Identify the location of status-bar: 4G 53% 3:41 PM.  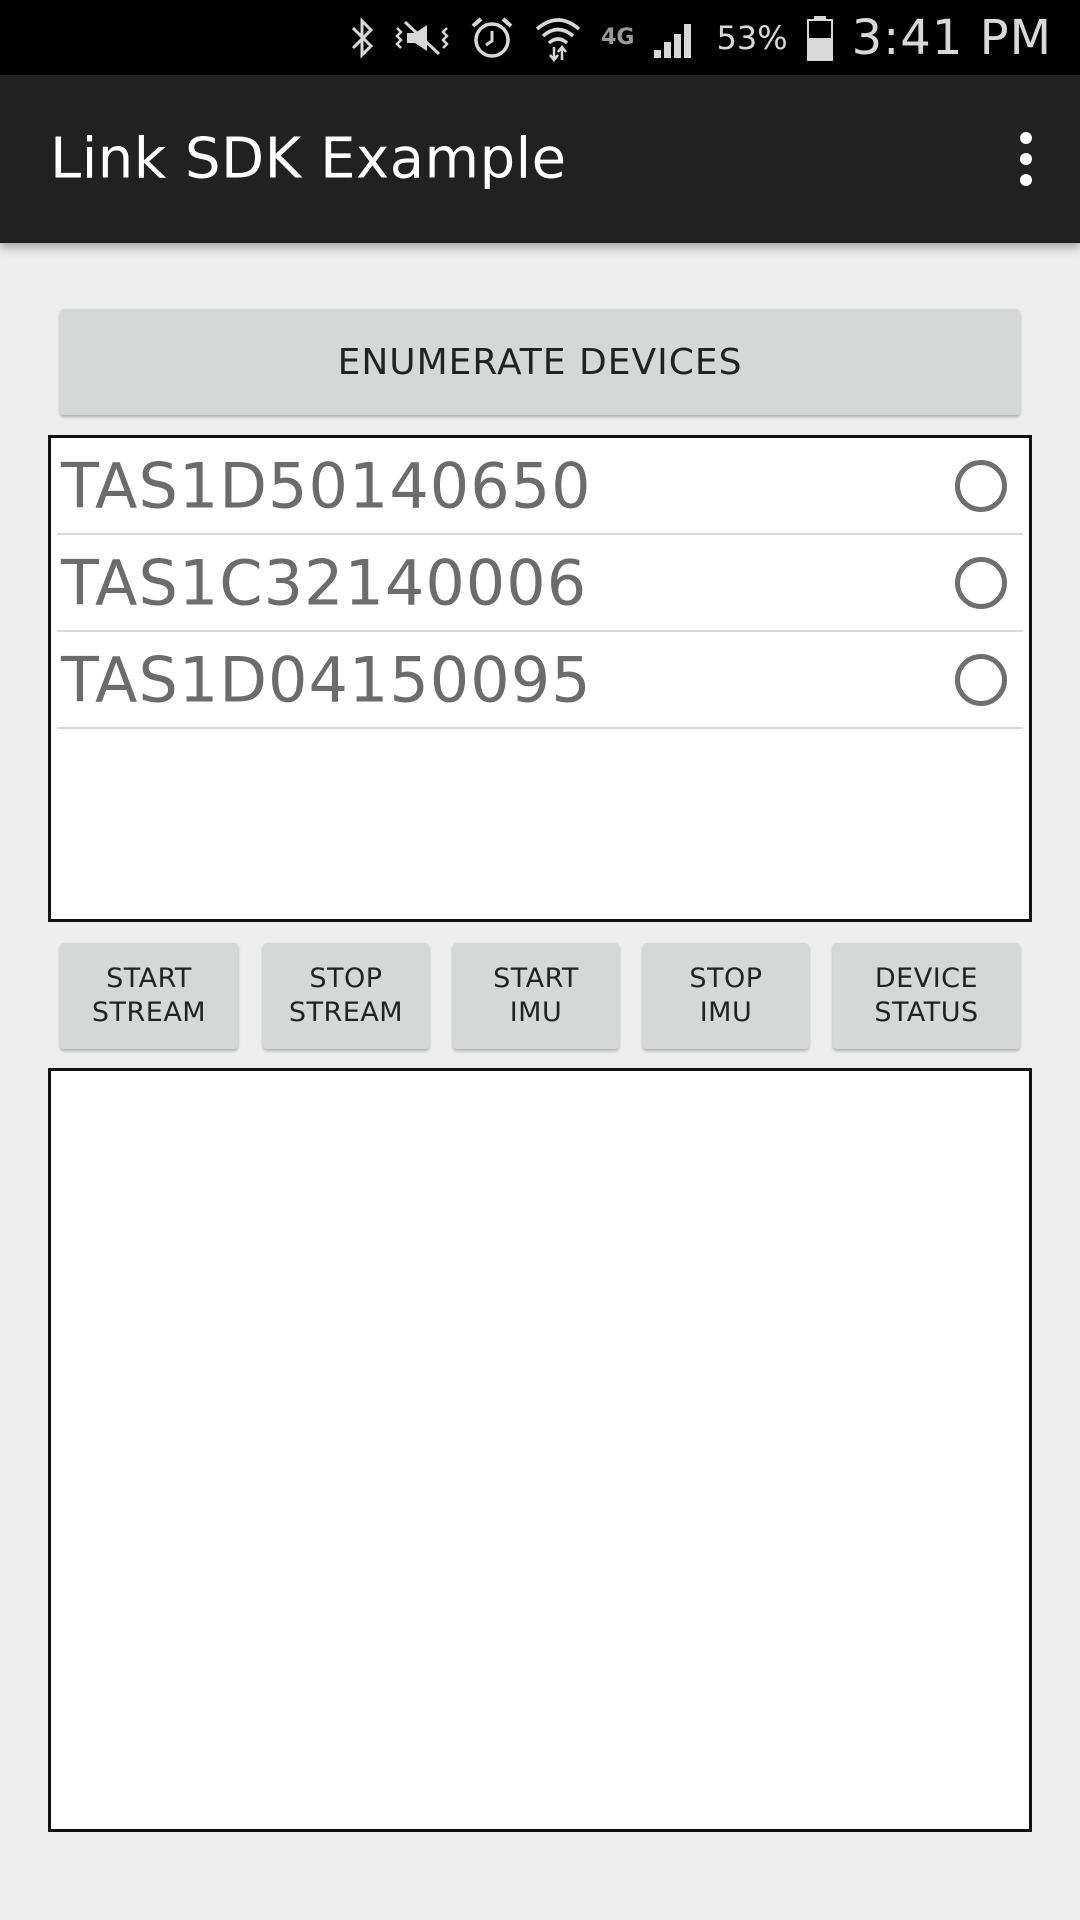
(540, 37).